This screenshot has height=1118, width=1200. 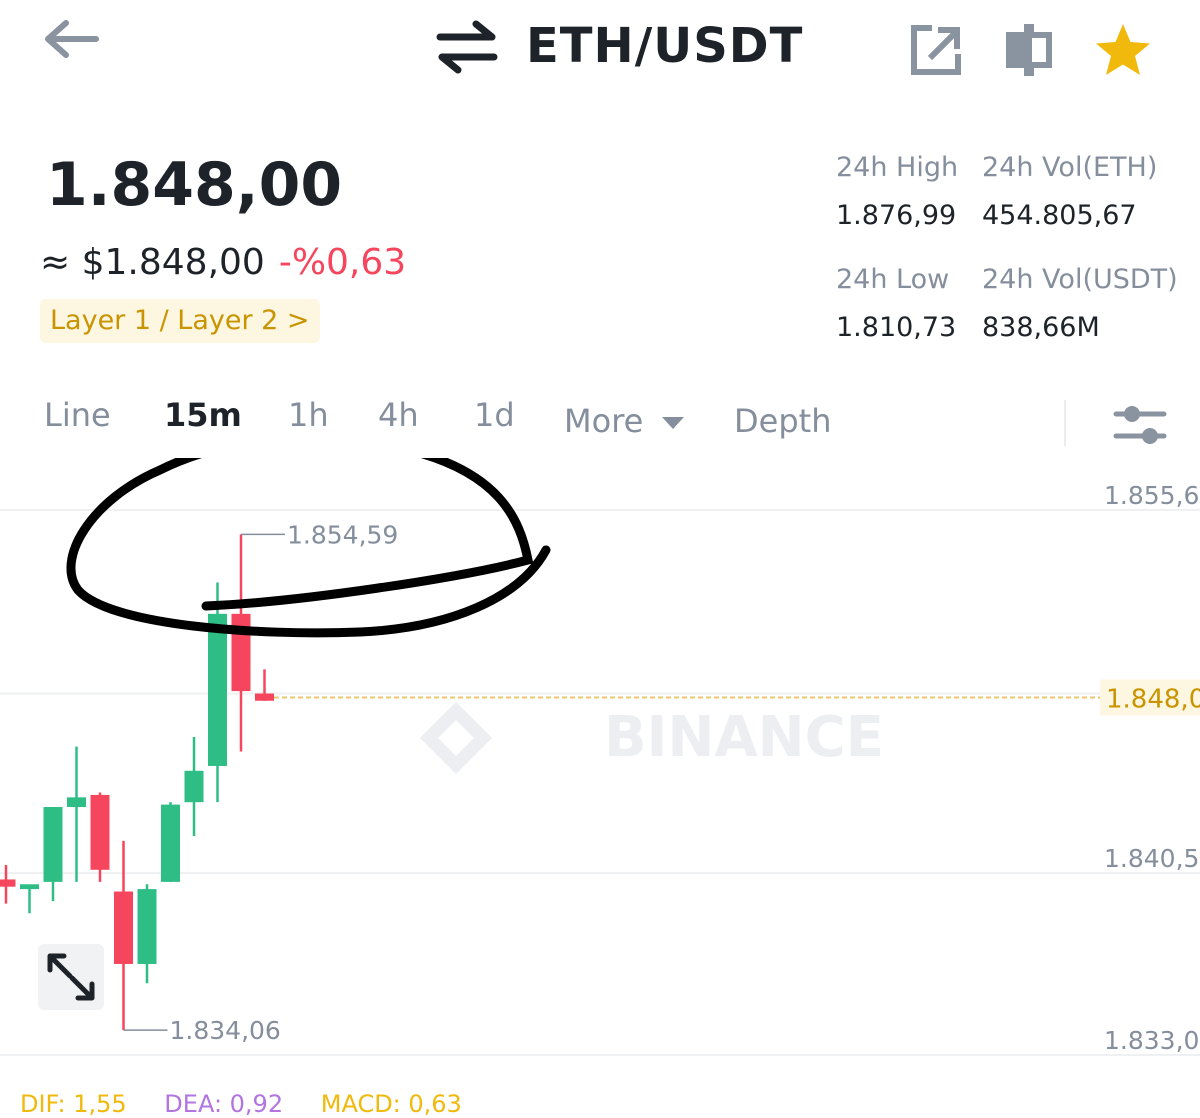 What do you see at coordinates (203, 415) in the screenshot?
I see `tab-15m: 15m` at bounding box center [203, 415].